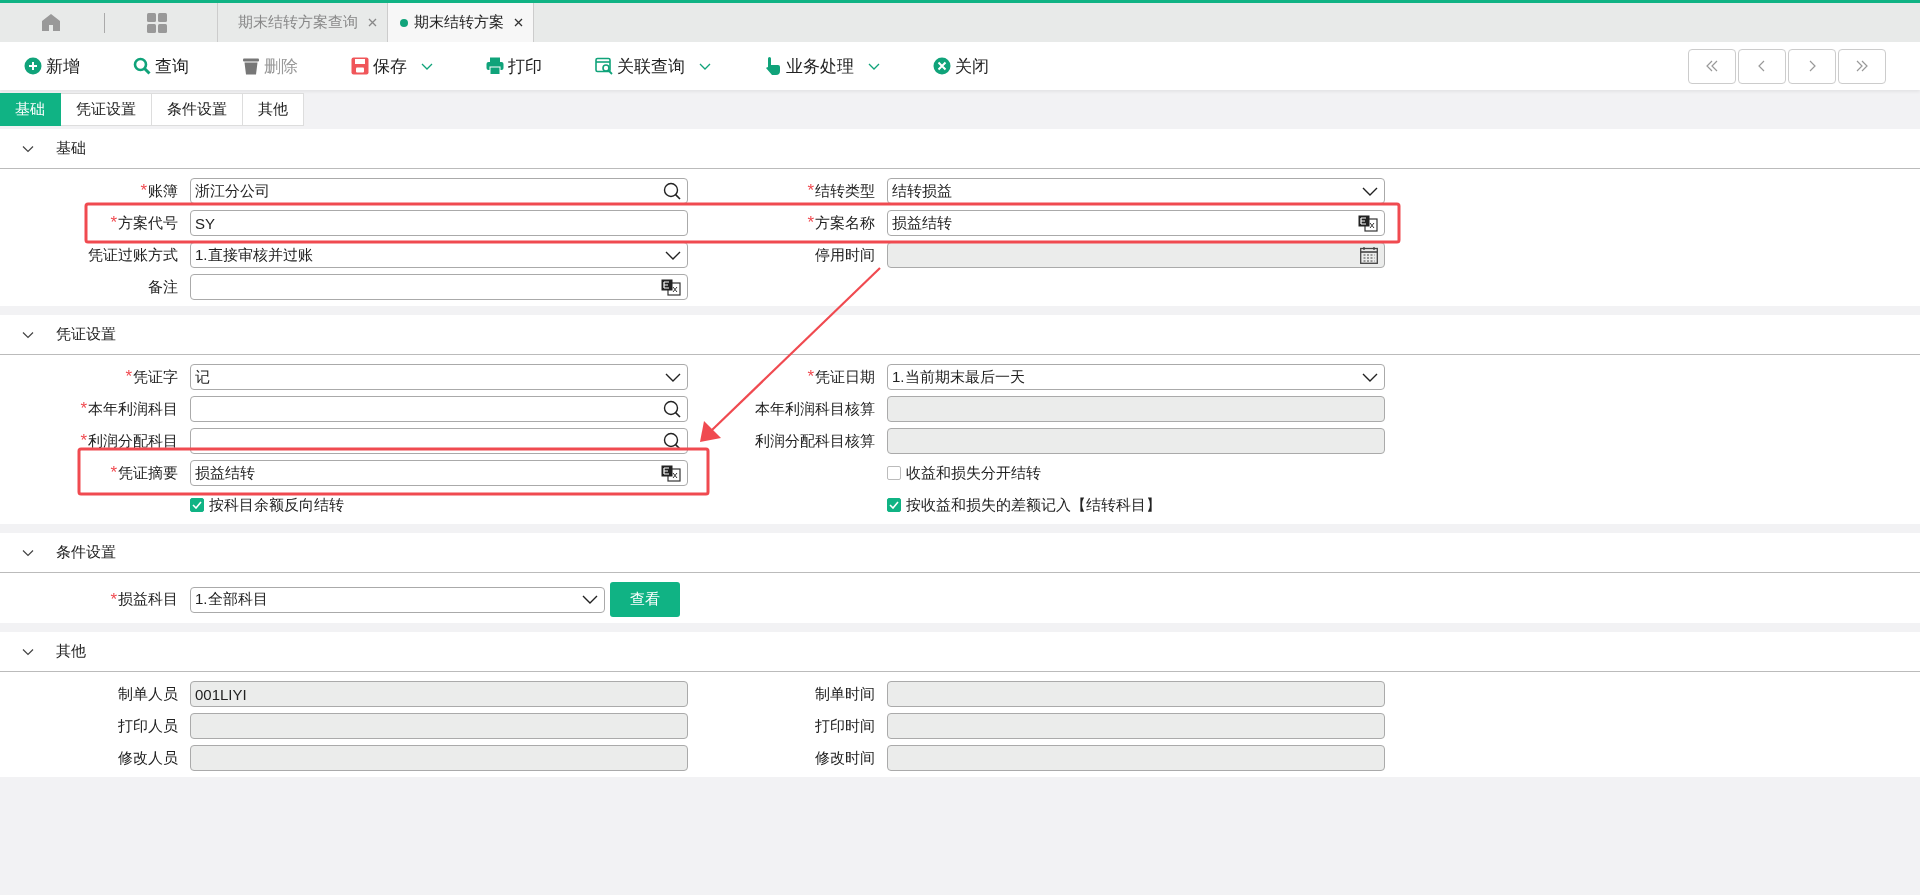  What do you see at coordinates (148, 694) in the screenshot?
I see `field-label: 制单人员` at bounding box center [148, 694].